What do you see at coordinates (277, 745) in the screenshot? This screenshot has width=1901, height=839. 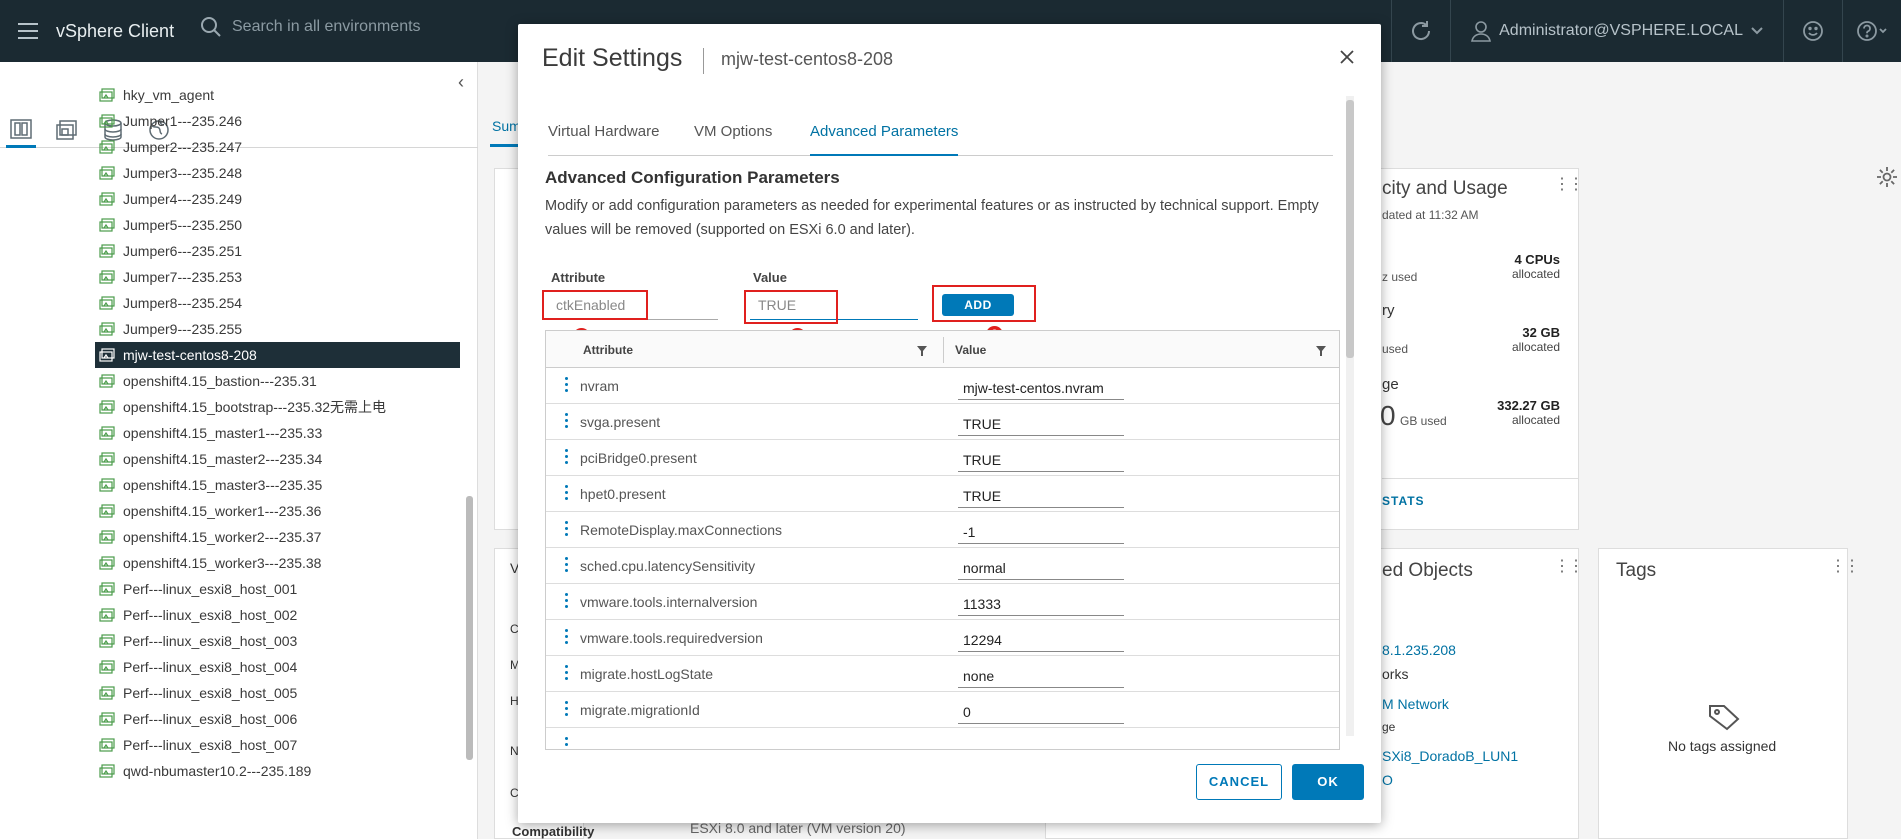 I see `tree-item-vm: Perf---linux_esxi8_host_007` at bounding box center [277, 745].